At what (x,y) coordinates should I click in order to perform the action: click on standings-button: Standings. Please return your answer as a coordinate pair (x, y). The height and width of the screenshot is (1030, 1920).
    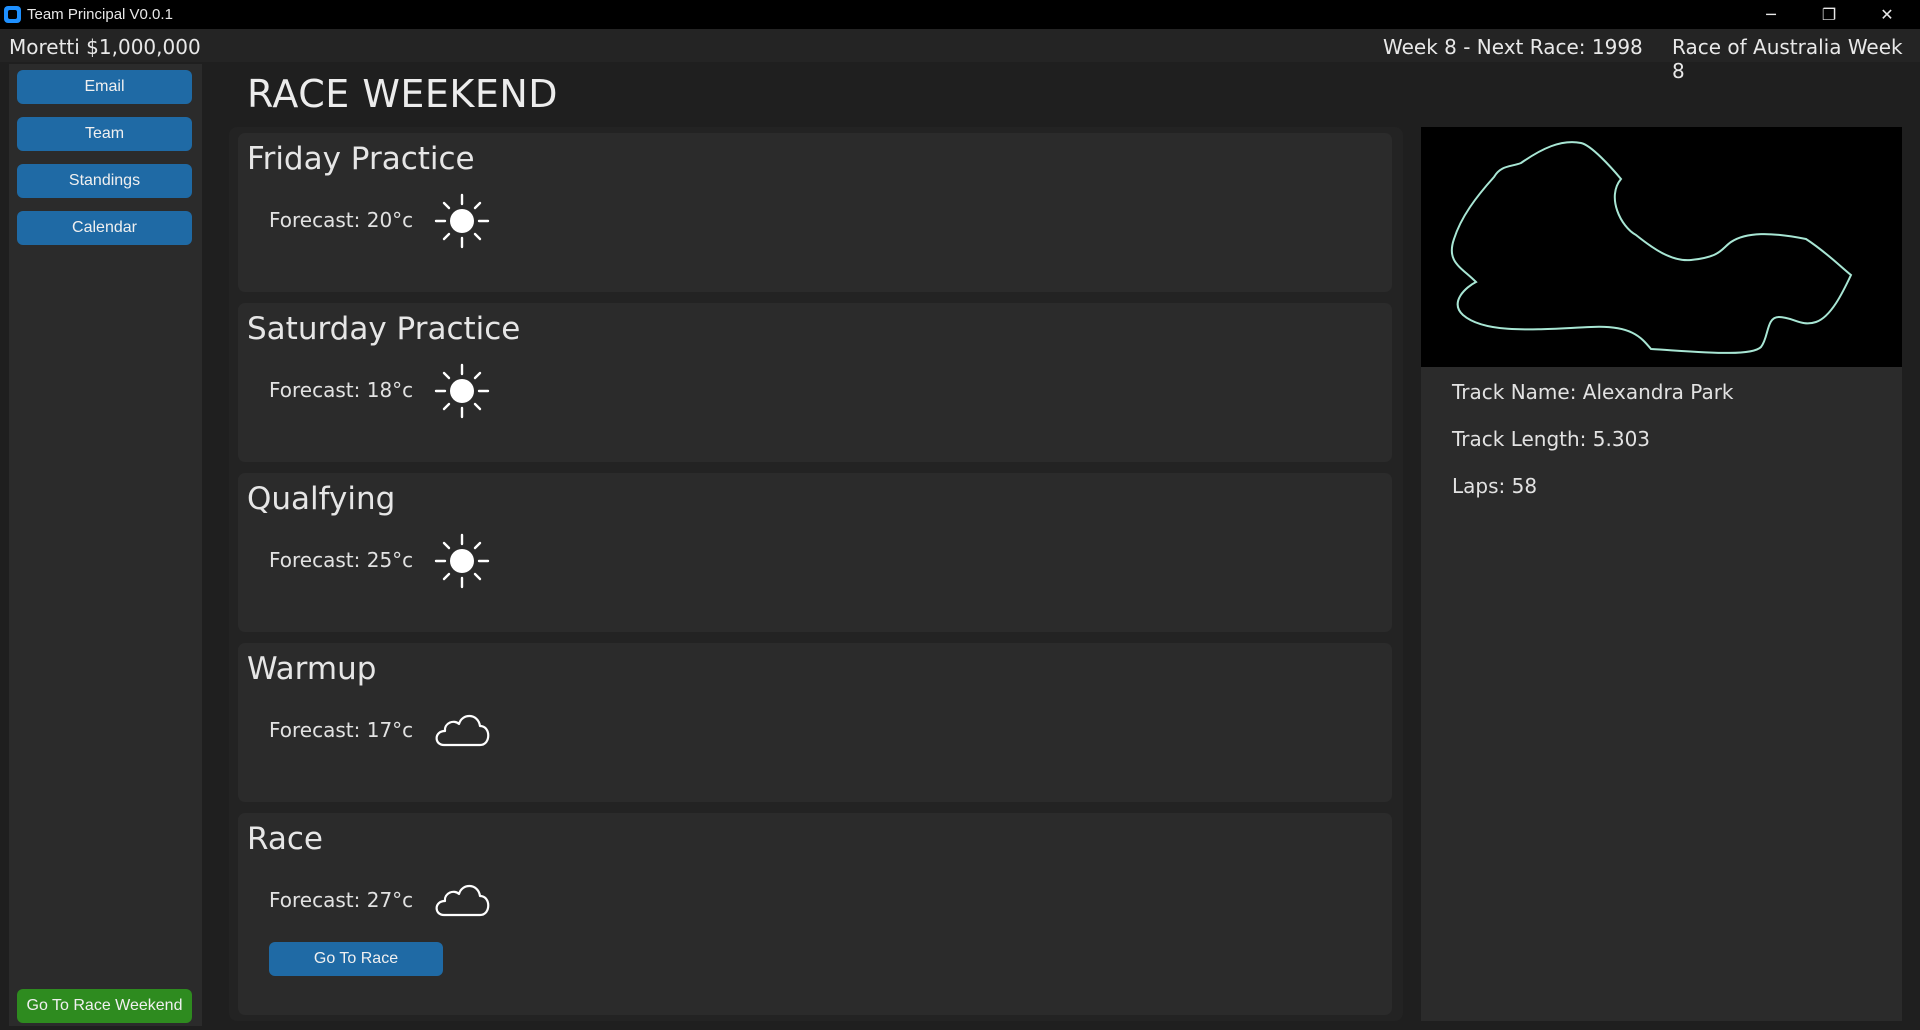
    Looking at the image, I should click on (104, 181).